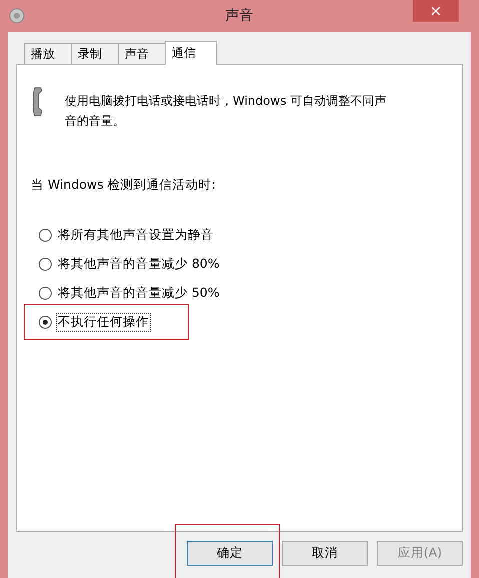  What do you see at coordinates (191, 53) in the screenshot?
I see `tab: 通信` at bounding box center [191, 53].